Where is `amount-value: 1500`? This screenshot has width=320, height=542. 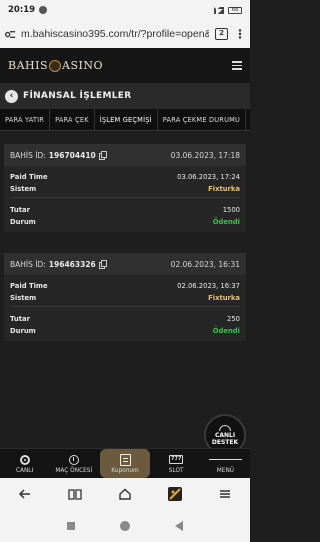 amount-value: 1500 is located at coordinates (231, 210).